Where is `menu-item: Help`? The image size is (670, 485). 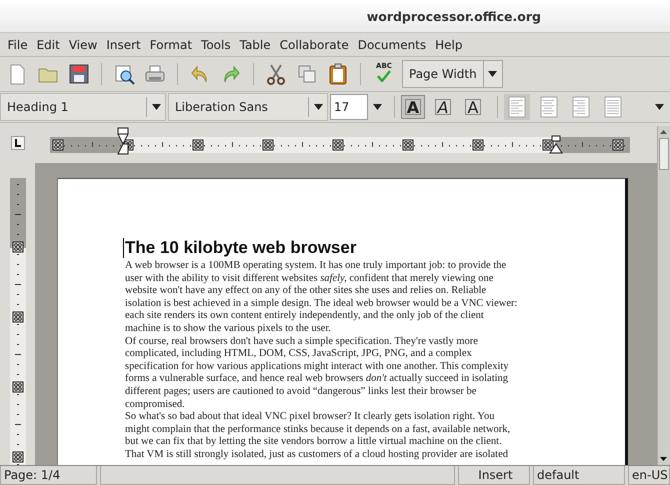
menu-item: Help is located at coordinates (448, 45).